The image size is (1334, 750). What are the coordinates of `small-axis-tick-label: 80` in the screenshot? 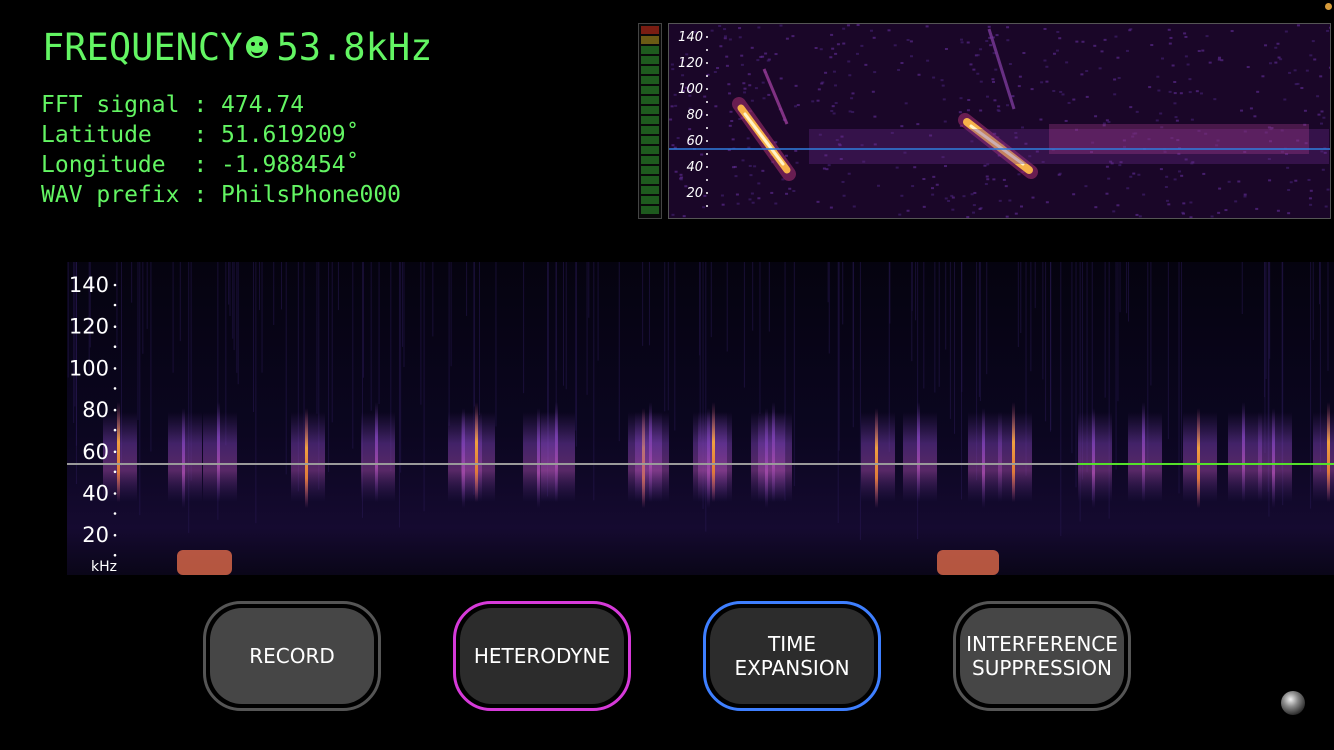 It's located at (694, 115).